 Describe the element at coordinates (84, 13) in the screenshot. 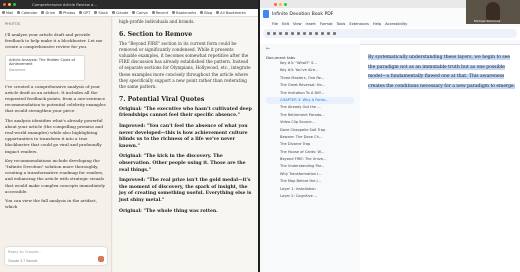

I see `bookmark-item: GPT` at that location.